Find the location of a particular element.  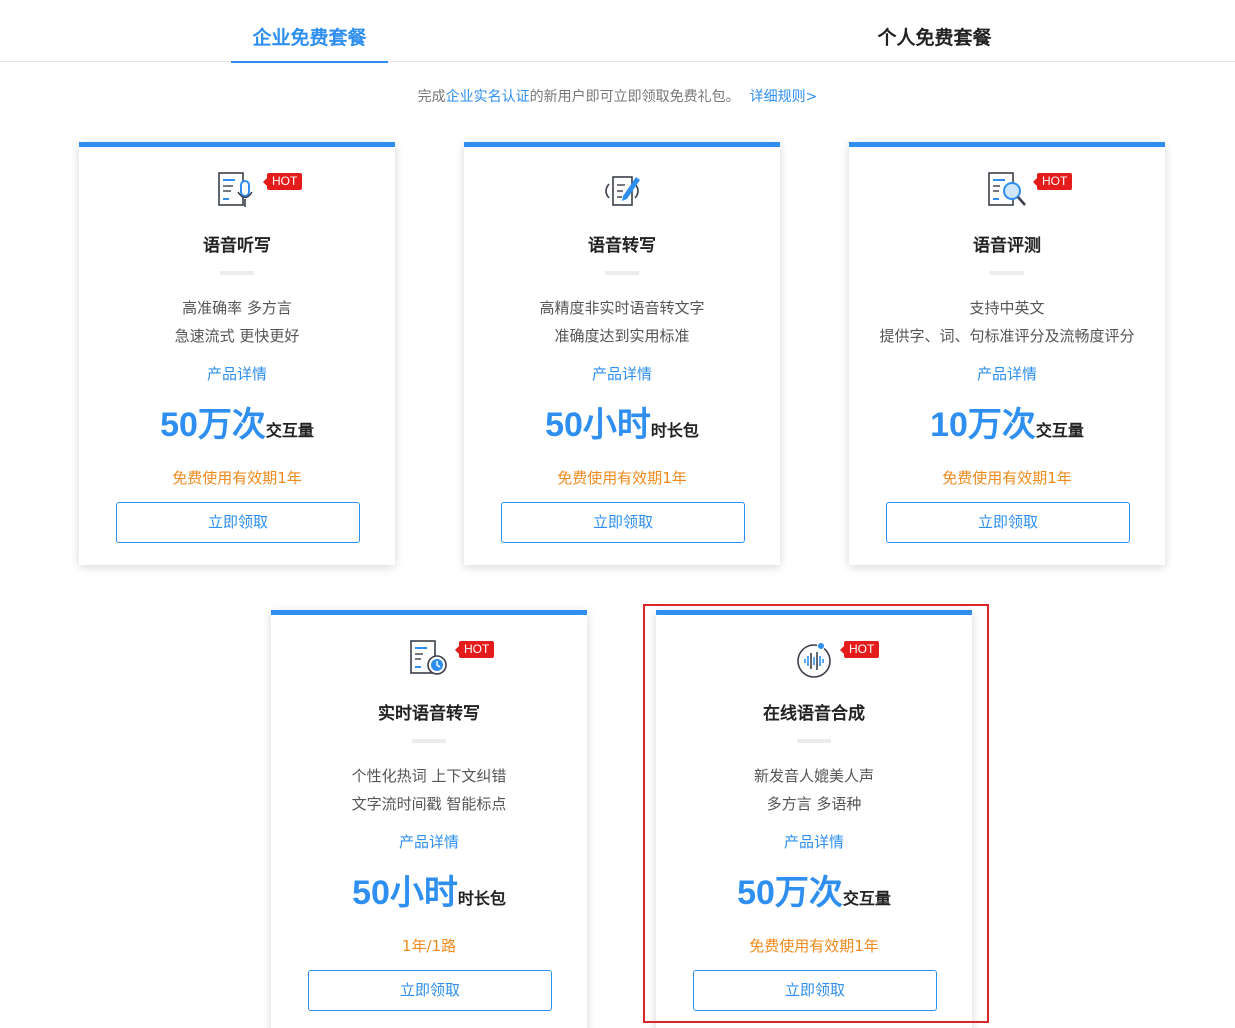

card-title: 实时语音转写 is located at coordinates (429, 714).